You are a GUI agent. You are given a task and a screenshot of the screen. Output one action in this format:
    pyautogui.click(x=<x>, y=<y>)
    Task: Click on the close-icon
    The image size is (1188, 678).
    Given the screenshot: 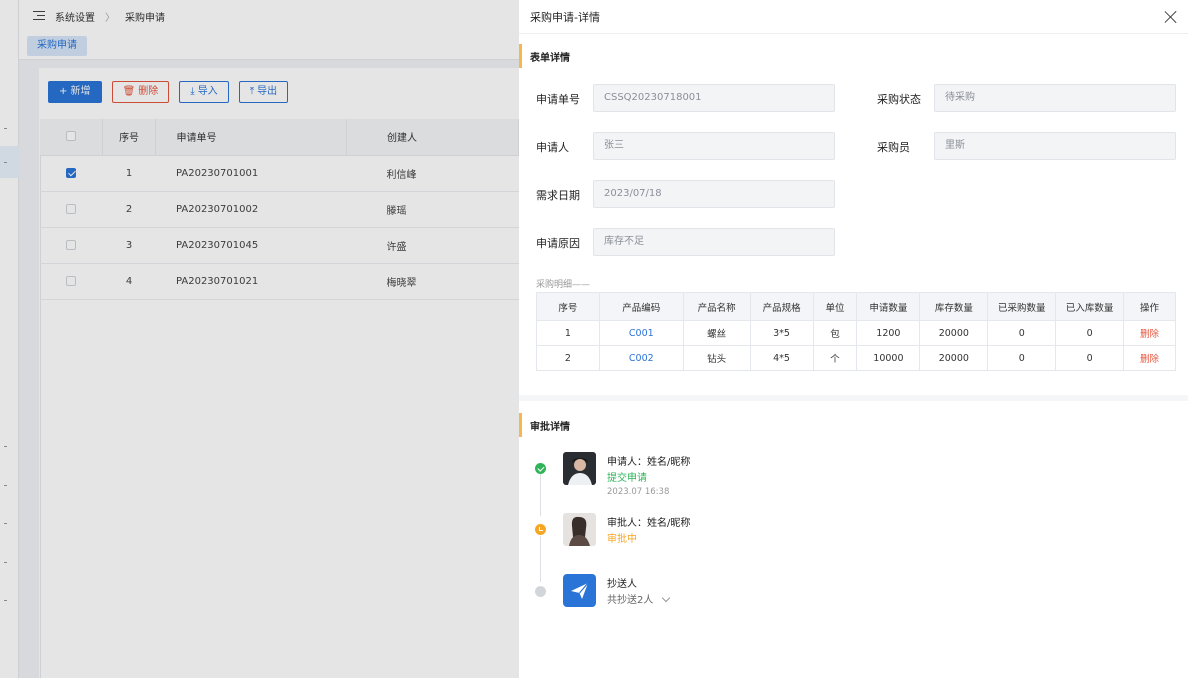 What is the action you would take?
    pyautogui.click(x=1171, y=17)
    